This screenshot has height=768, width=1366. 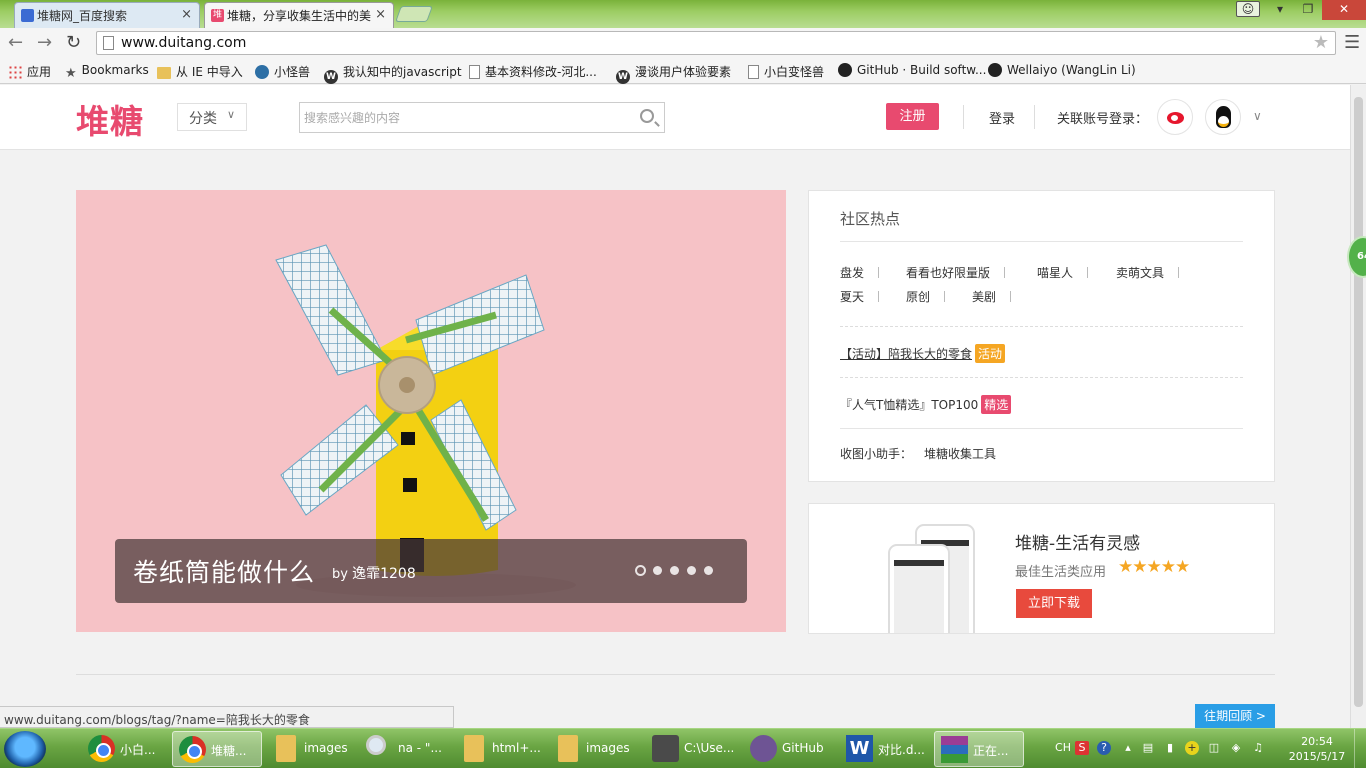 I want to click on clock: 20:54 2015/5/17, so click(x=1317, y=749).